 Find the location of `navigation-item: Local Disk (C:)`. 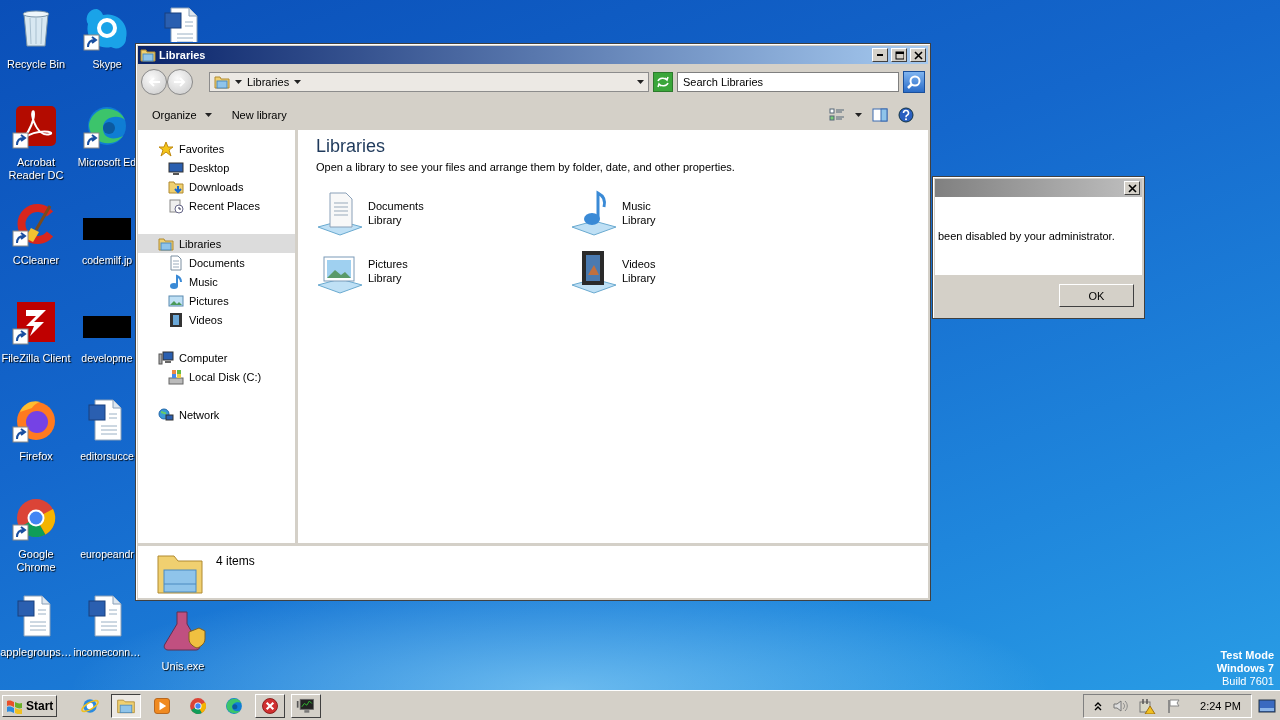

navigation-item: Local Disk (C:) is located at coordinates (216, 376).